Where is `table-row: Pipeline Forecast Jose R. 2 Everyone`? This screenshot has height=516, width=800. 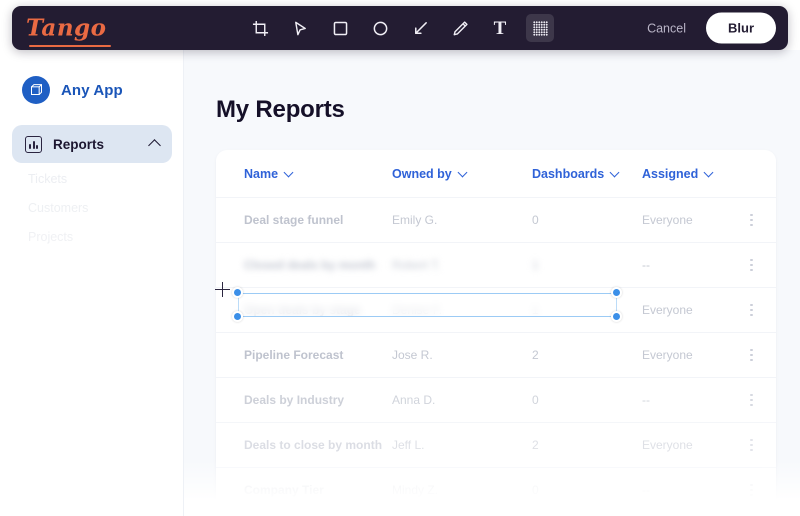
table-row: Pipeline Forecast Jose R. 2 Everyone is located at coordinates (496, 355).